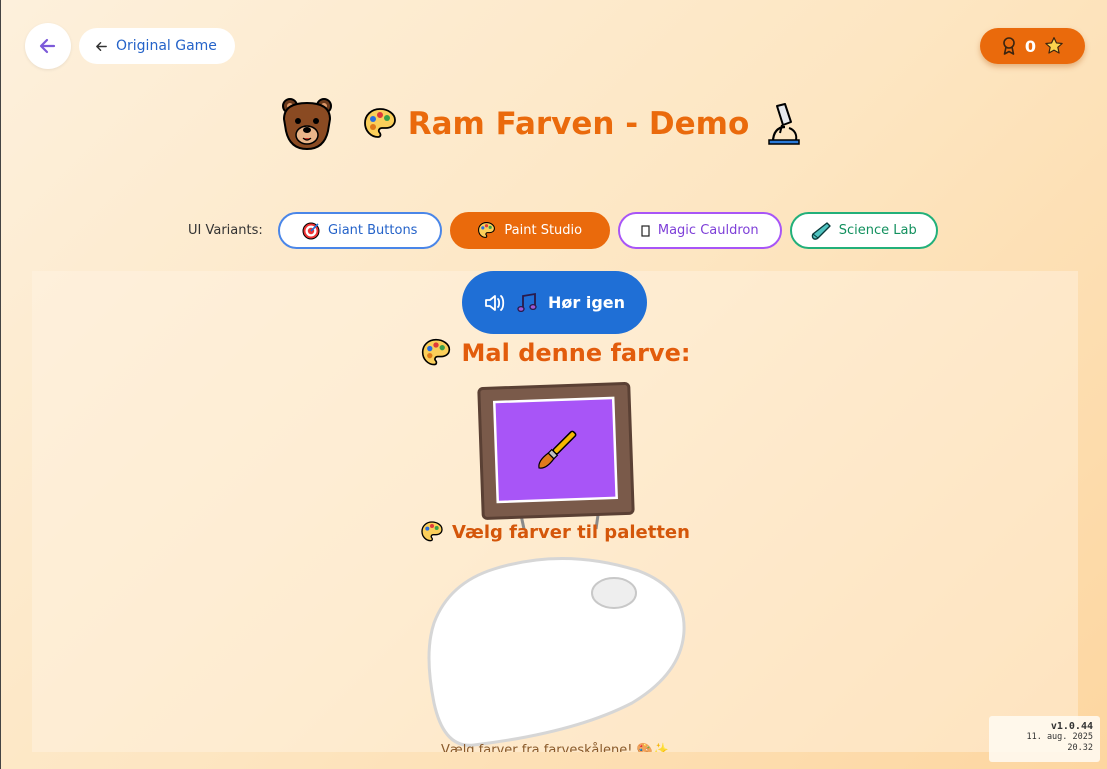 The height and width of the screenshot is (769, 1107). What do you see at coordinates (877, 230) in the screenshot?
I see `variant-science-lab-label: Science Lab` at bounding box center [877, 230].